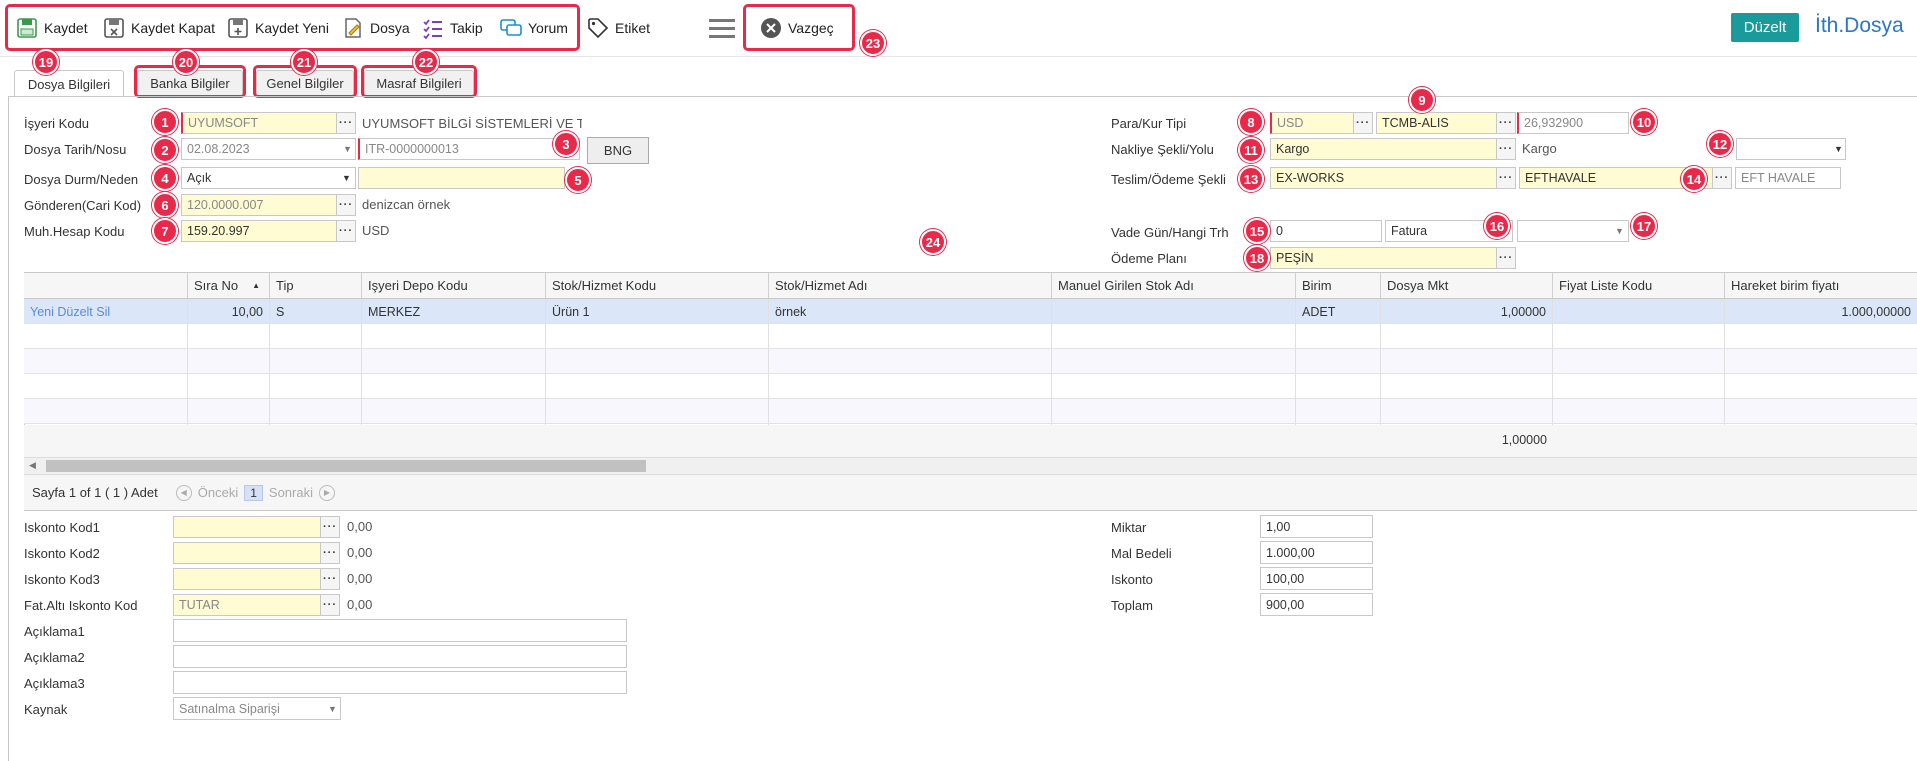  Describe the element at coordinates (347, 149) in the screenshot. I see `date-dropdown-icon: ▼` at that location.